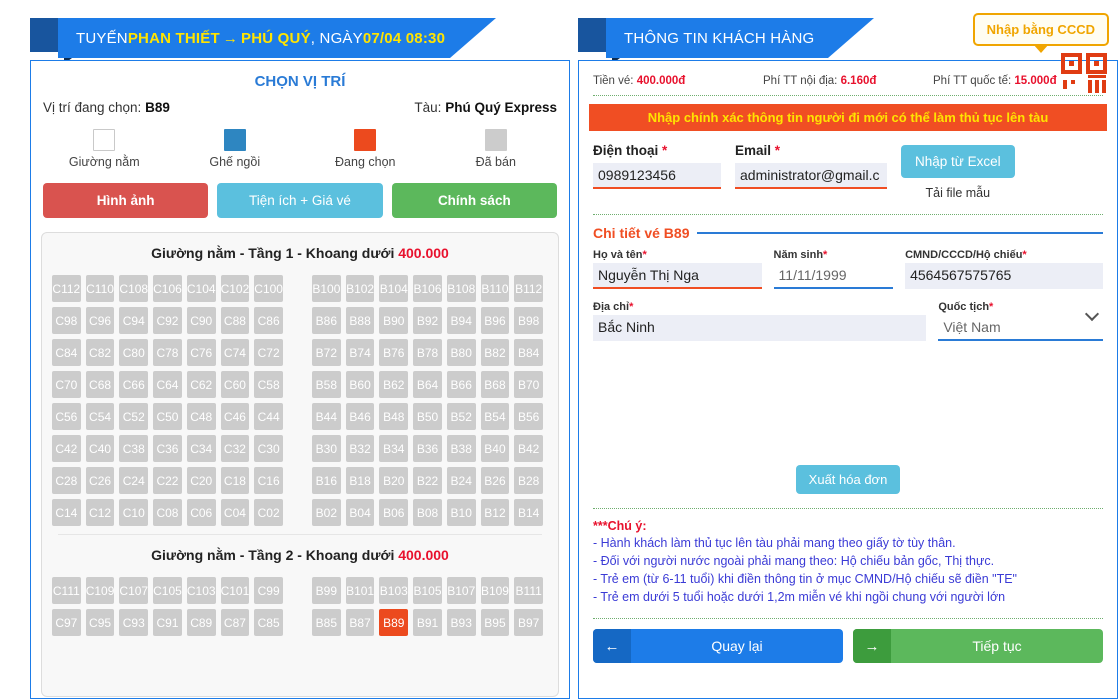  What do you see at coordinates (134, 622) in the screenshot?
I see `seat-C93: C93` at bounding box center [134, 622].